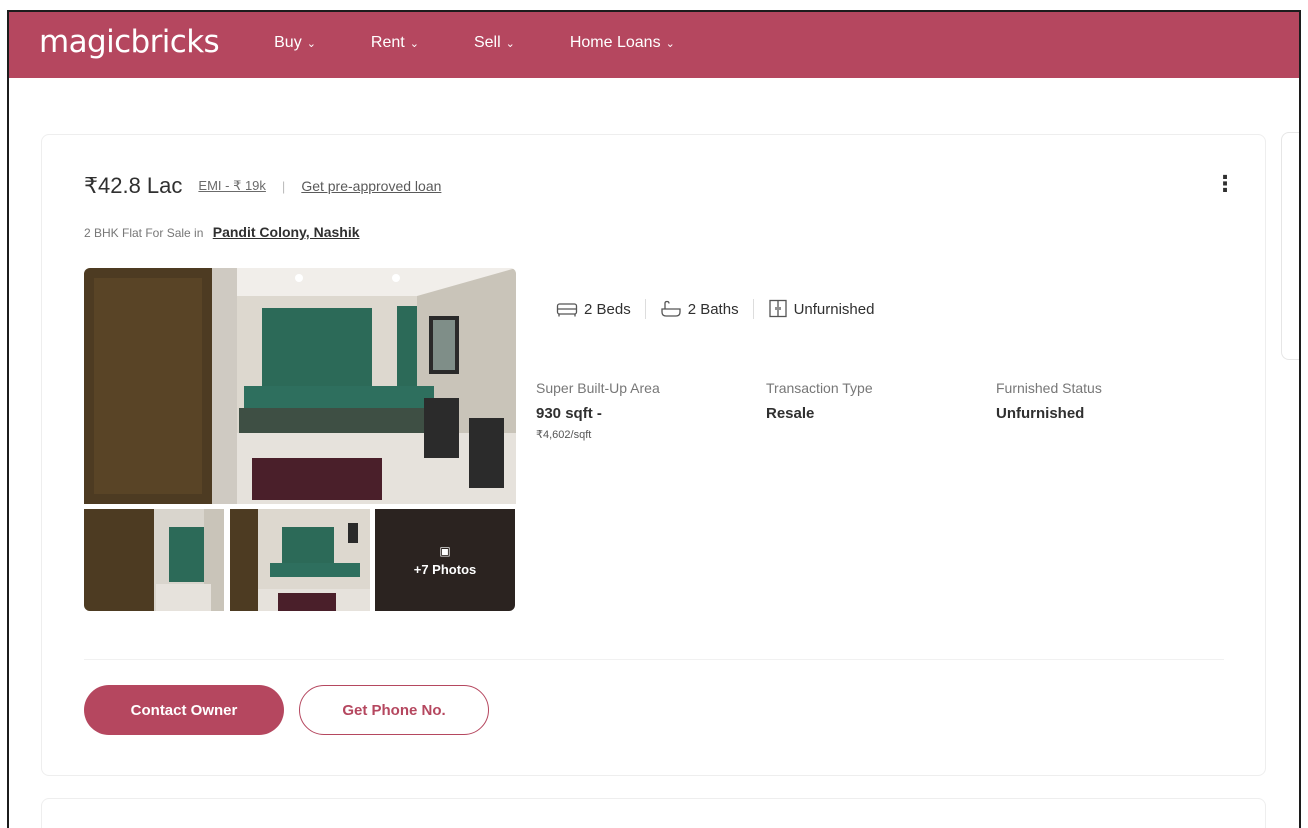 This screenshot has width=1308, height=828. What do you see at coordinates (777, 308) in the screenshot?
I see `wardrobe-icon` at bounding box center [777, 308].